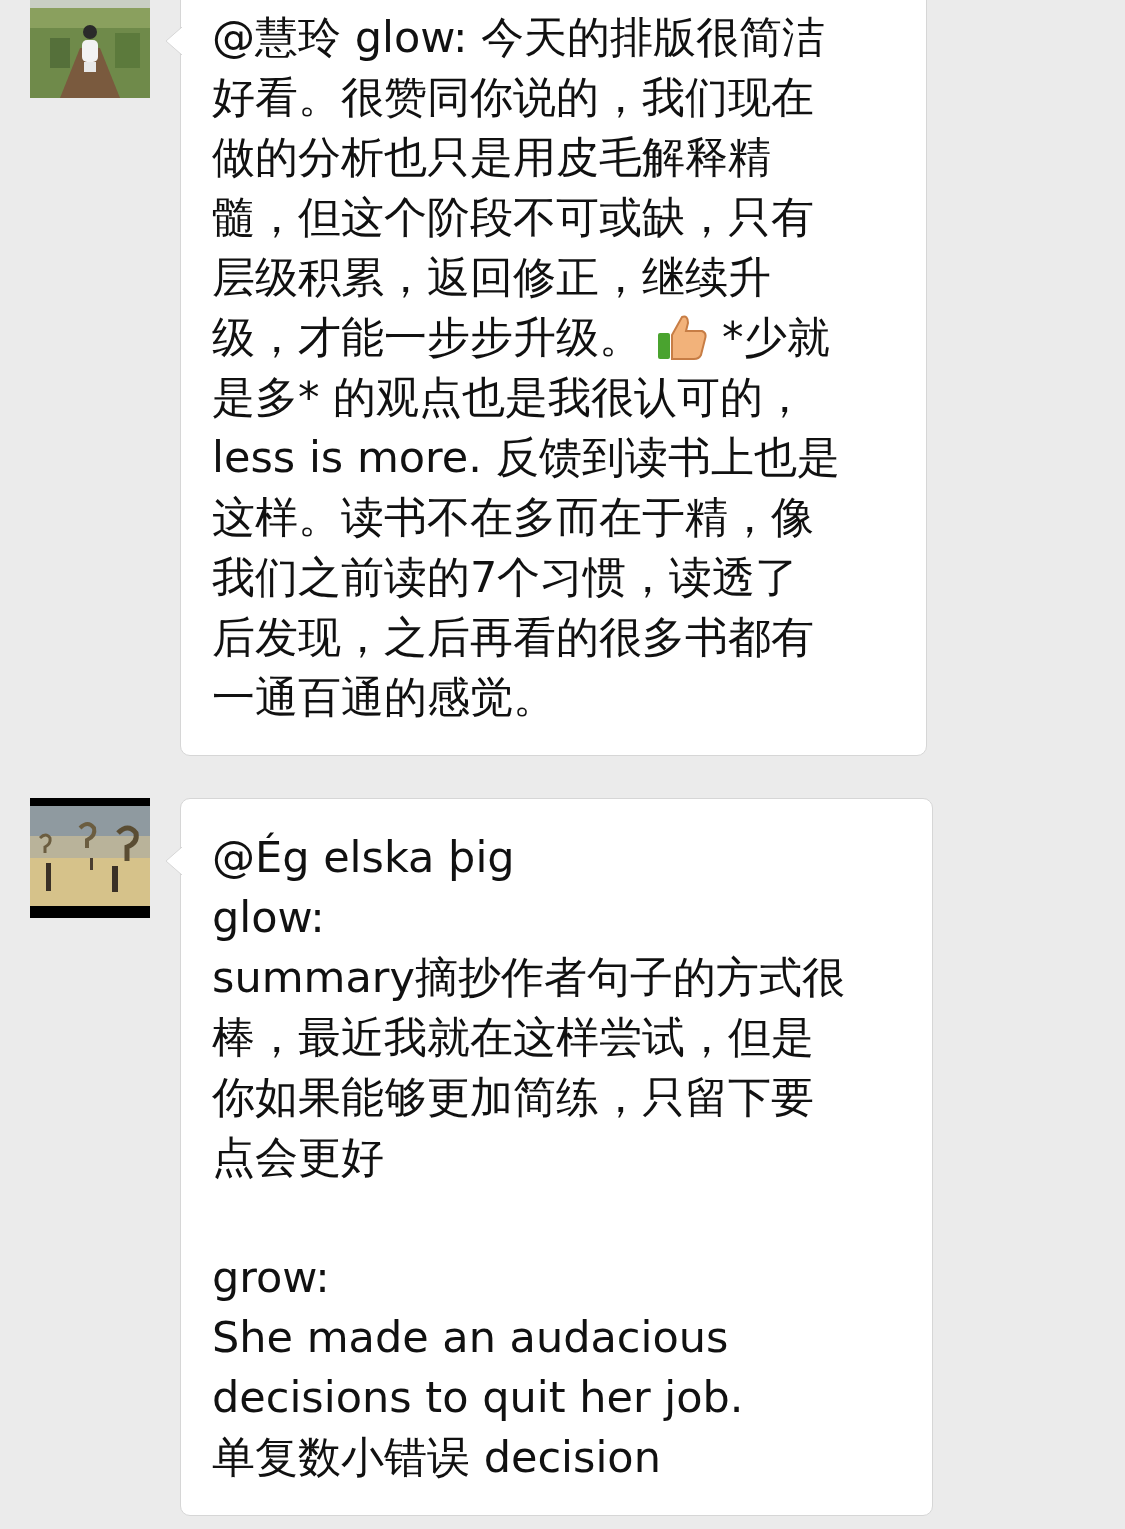 The width and height of the screenshot is (1125, 1529). Describe the element at coordinates (384, 697) in the screenshot. I see `message-text: 一通百通的感觉。` at that location.